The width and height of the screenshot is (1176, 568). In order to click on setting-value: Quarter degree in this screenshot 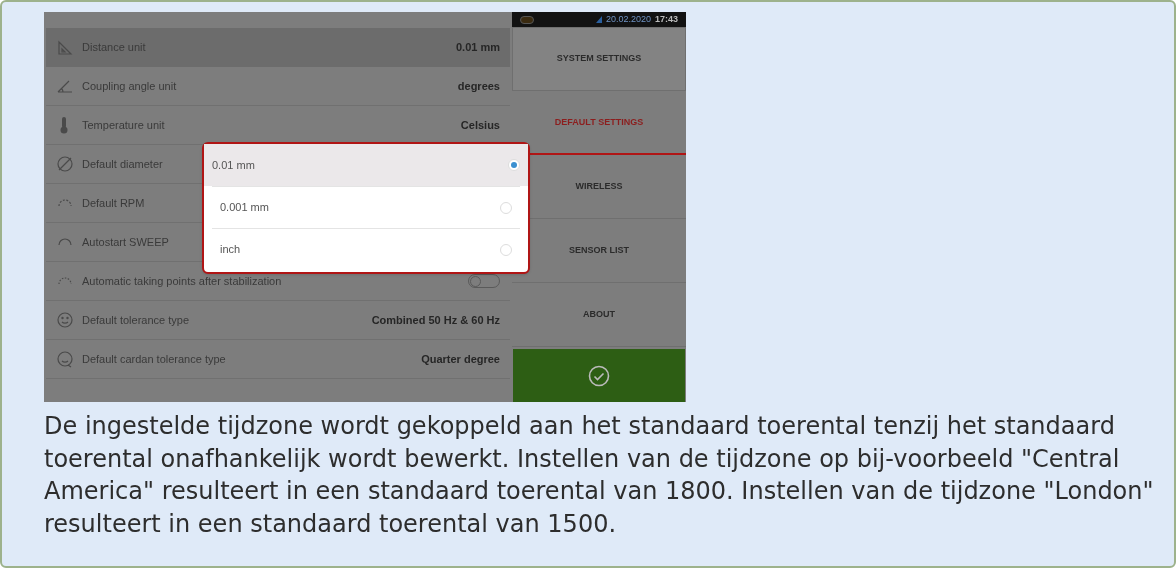, I will do `click(460, 359)`.